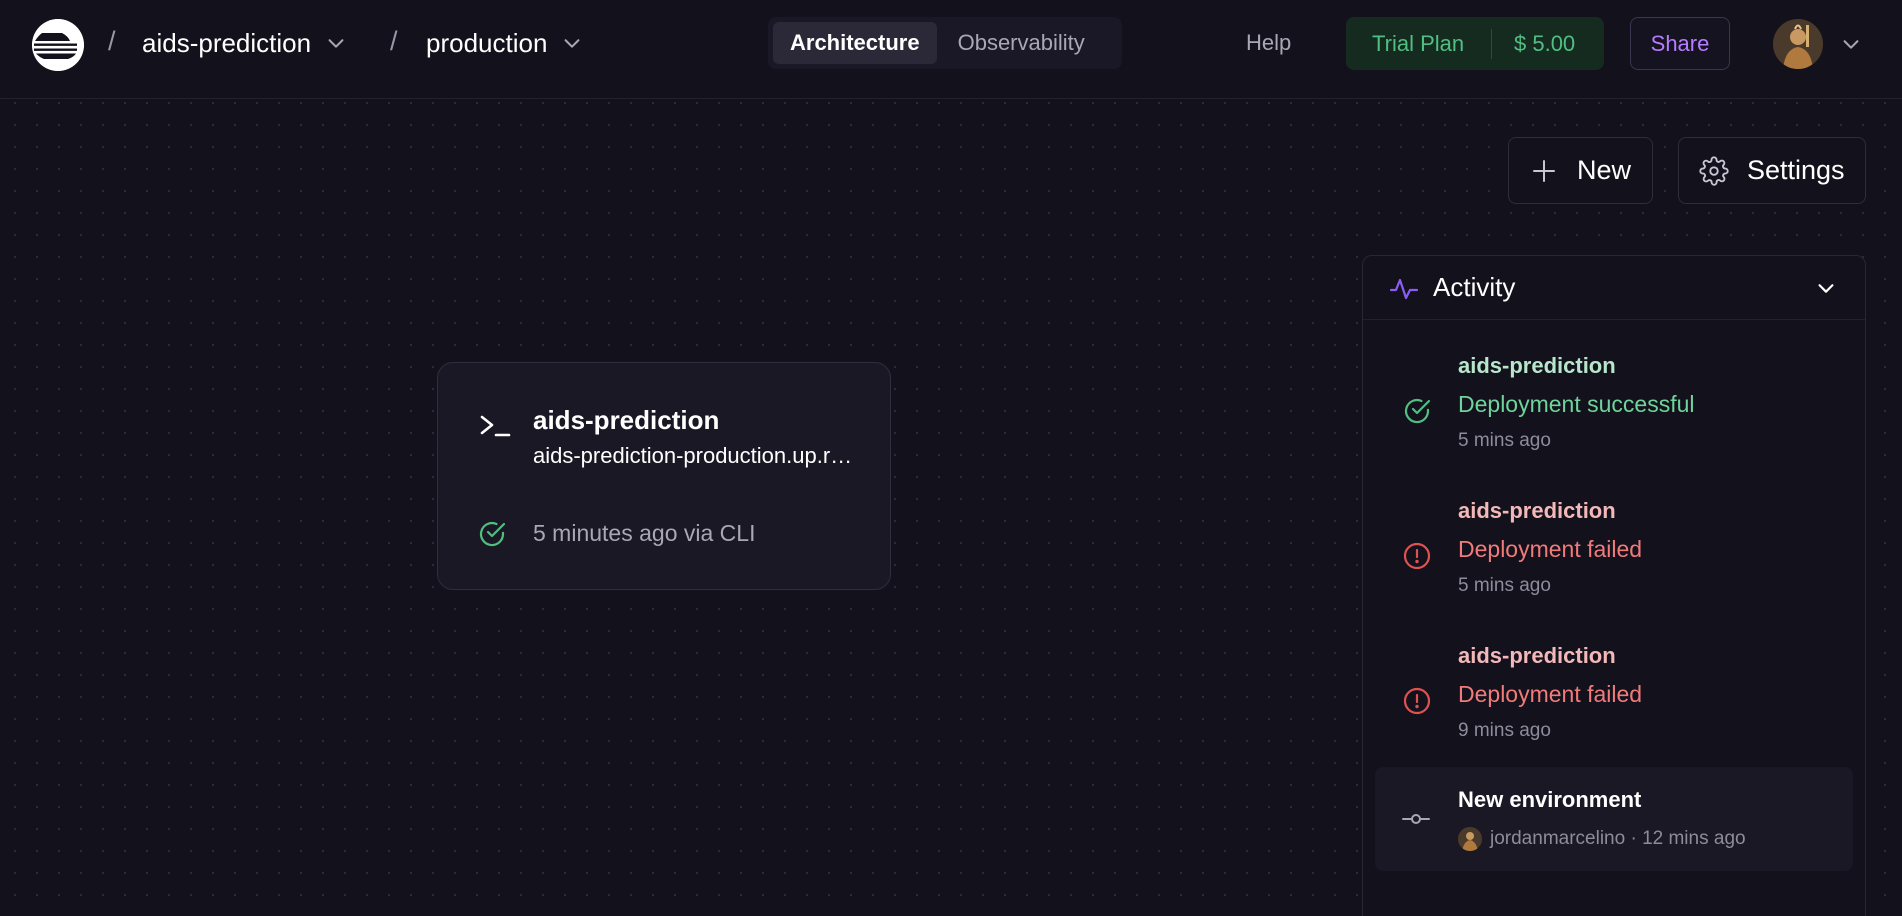  I want to click on new-button: New, so click(1580, 170).